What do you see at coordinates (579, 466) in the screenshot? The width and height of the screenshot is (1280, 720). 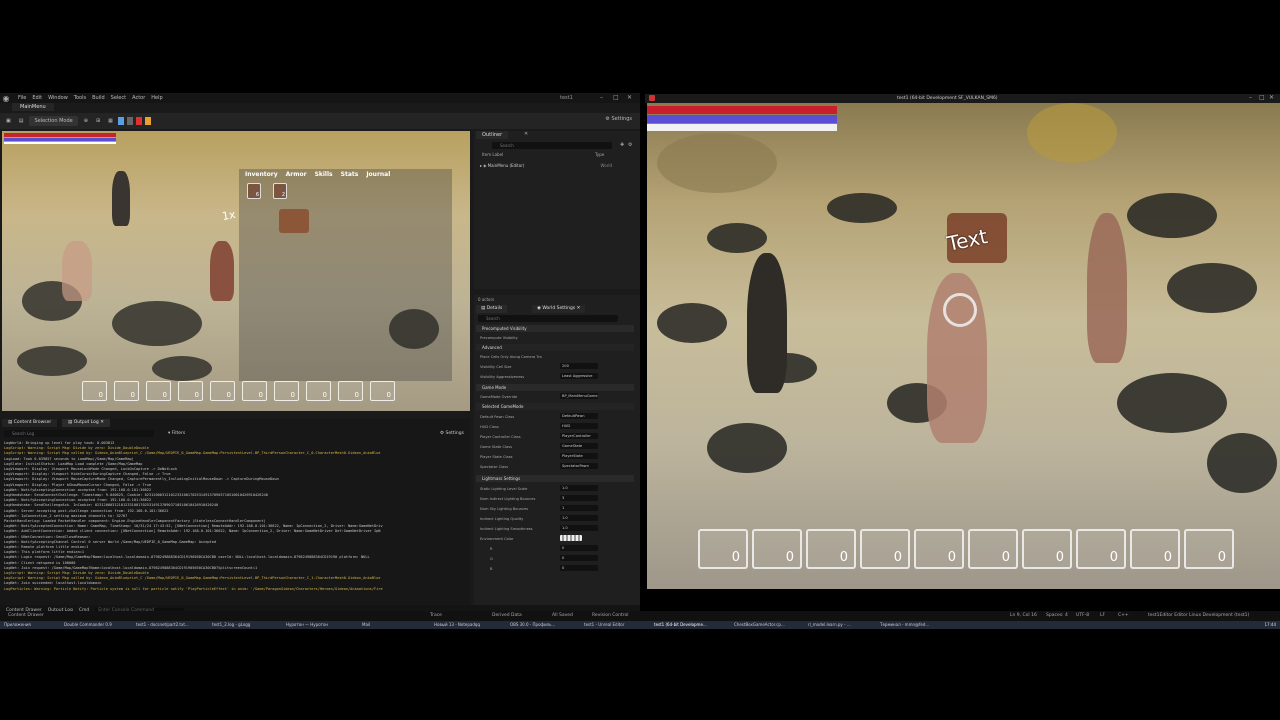 I see `prop-value: SpectatorPawn` at bounding box center [579, 466].